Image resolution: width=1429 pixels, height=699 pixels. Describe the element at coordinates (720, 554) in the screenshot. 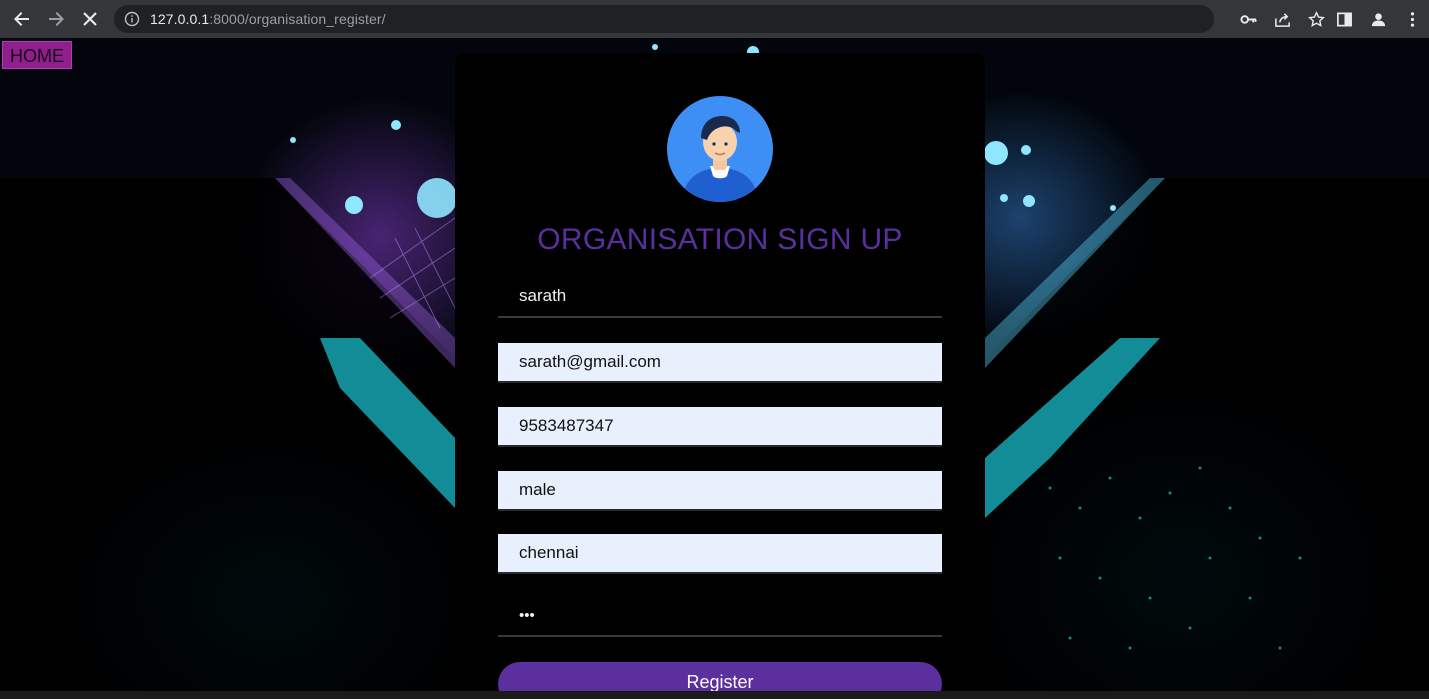

I see `place-input: chennai` at that location.